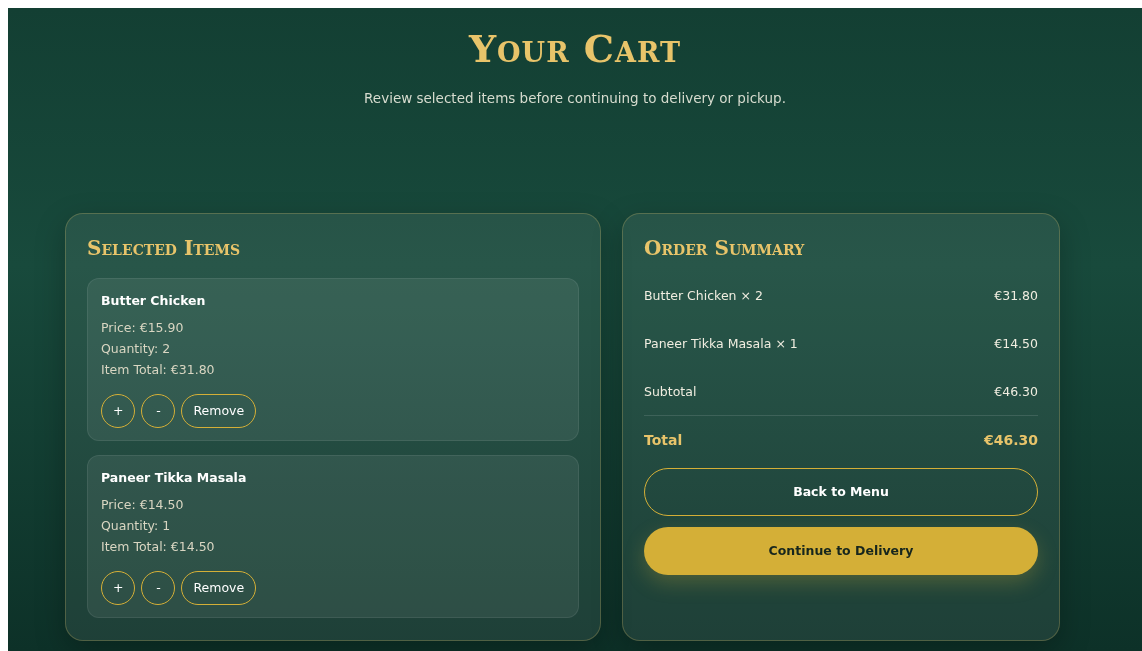 Image resolution: width=1142 pixels, height=651 pixels. I want to click on continue-button: Continue to Delivery, so click(841, 550).